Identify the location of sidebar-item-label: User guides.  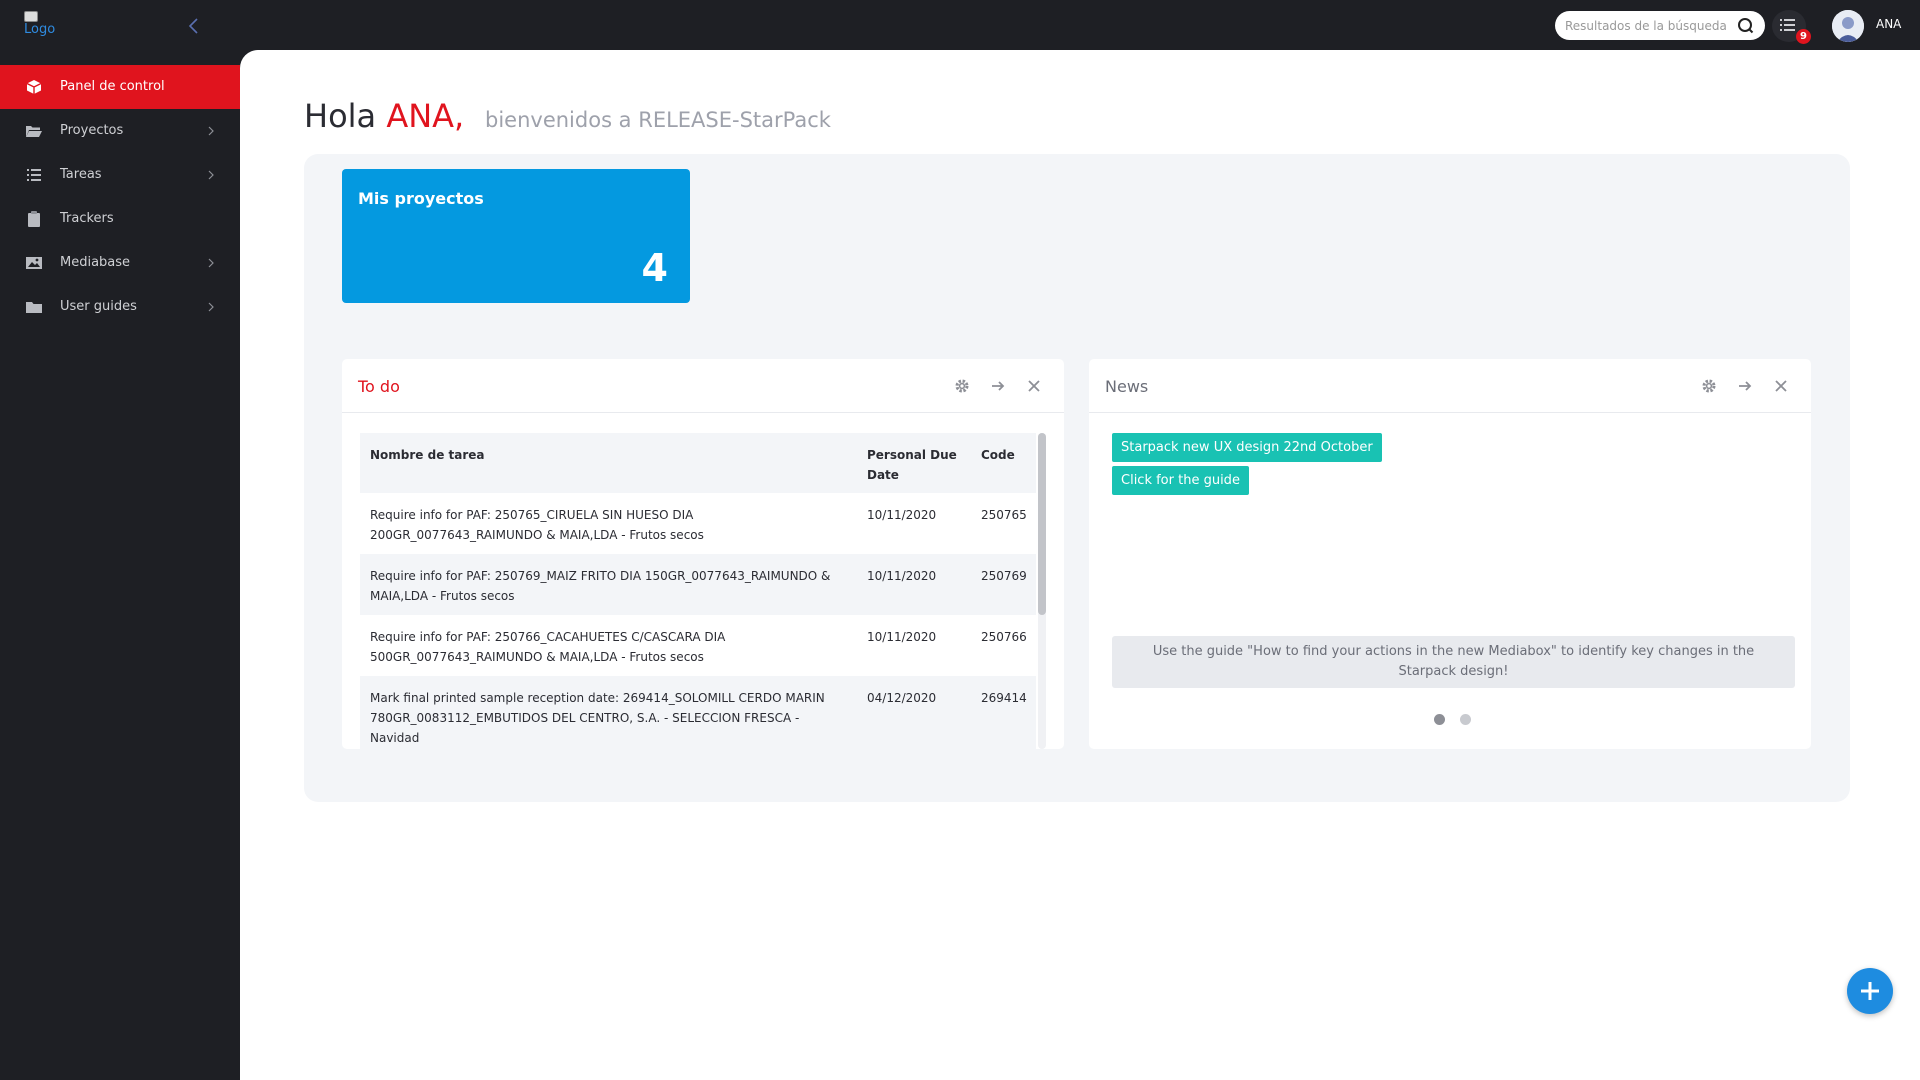
(98, 306).